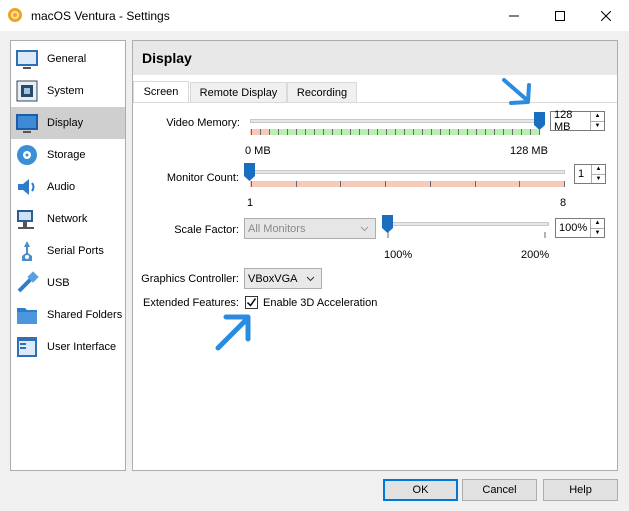  I want to click on scale-factor-spinbox: 100% ▲ ▼, so click(580, 228).